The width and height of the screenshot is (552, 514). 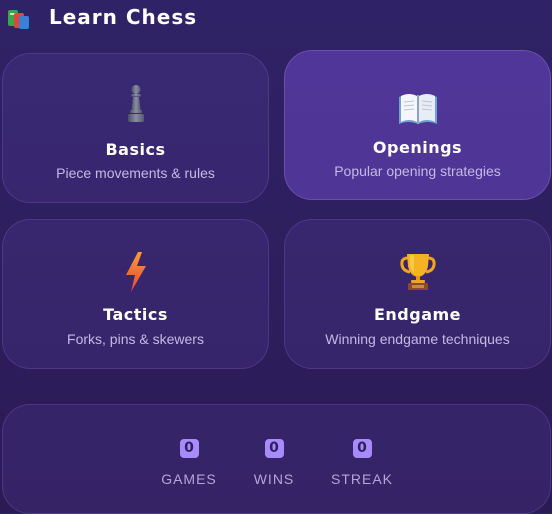 I want to click on card-subtitle: Forks, pins & skewers, so click(x=135, y=339).